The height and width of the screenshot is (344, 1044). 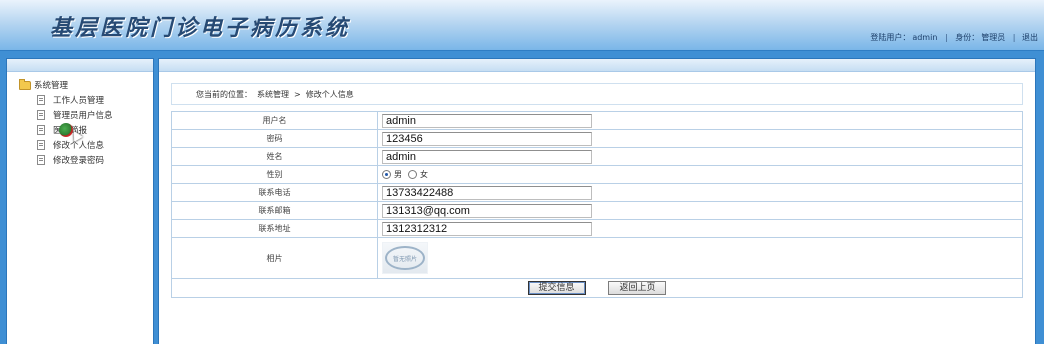 I want to click on photo-label: 相片, so click(x=274, y=258).